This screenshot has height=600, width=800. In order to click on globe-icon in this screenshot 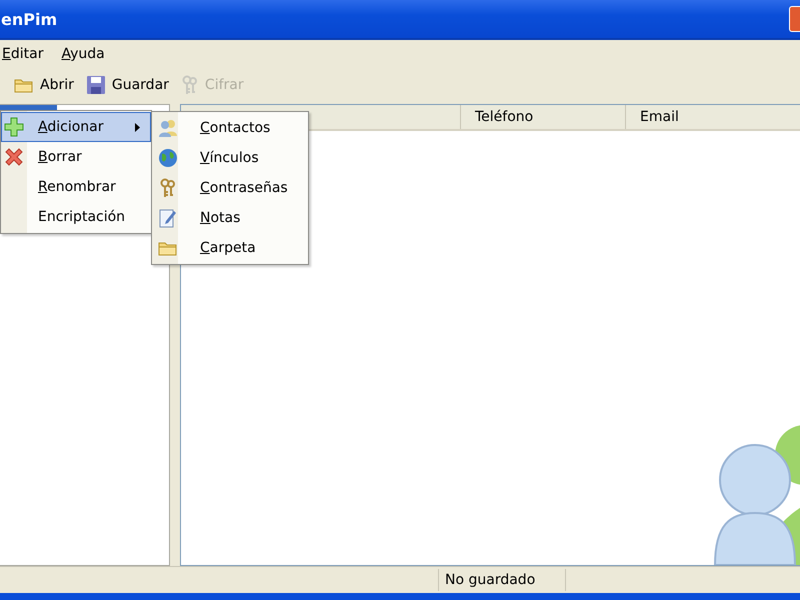, I will do `click(168, 158)`.